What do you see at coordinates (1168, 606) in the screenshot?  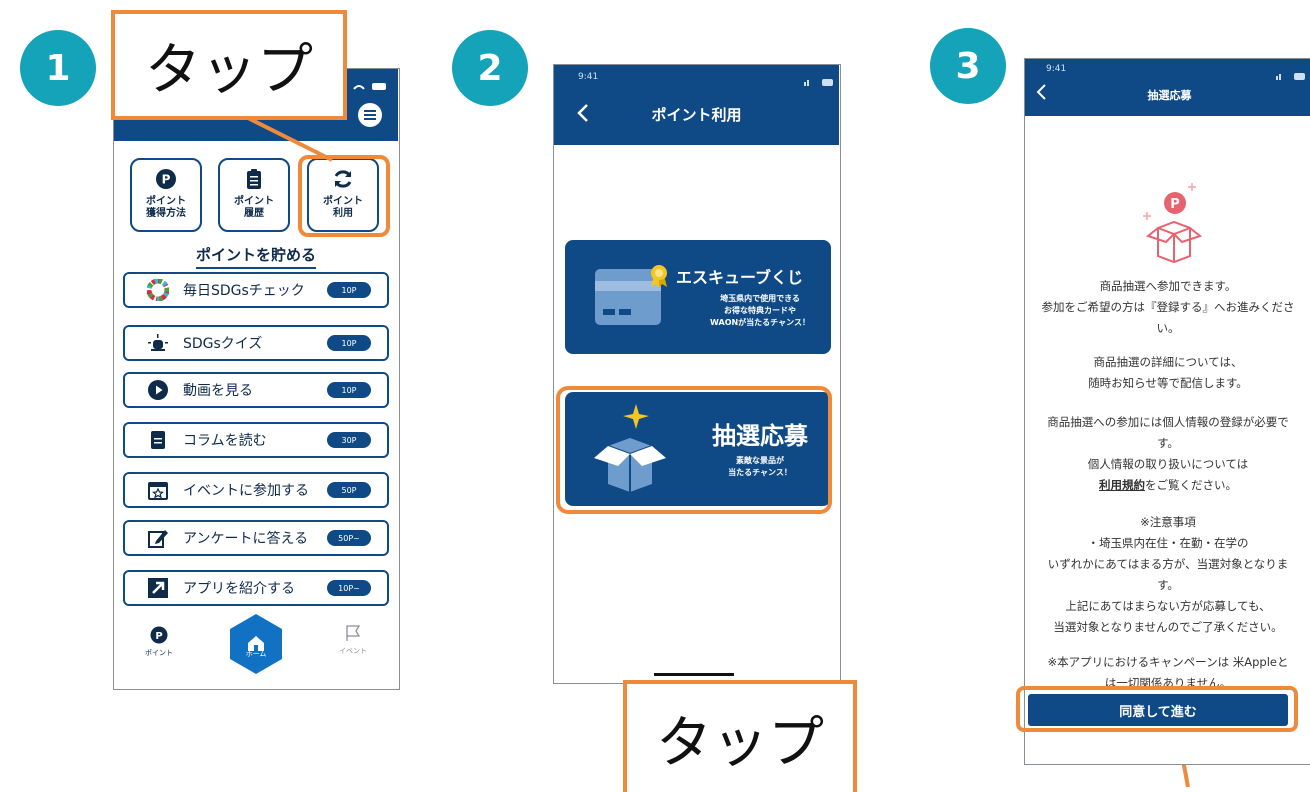 I see `text-line: 上記にあてはまらない方が応募しても、` at bounding box center [1168, 606].